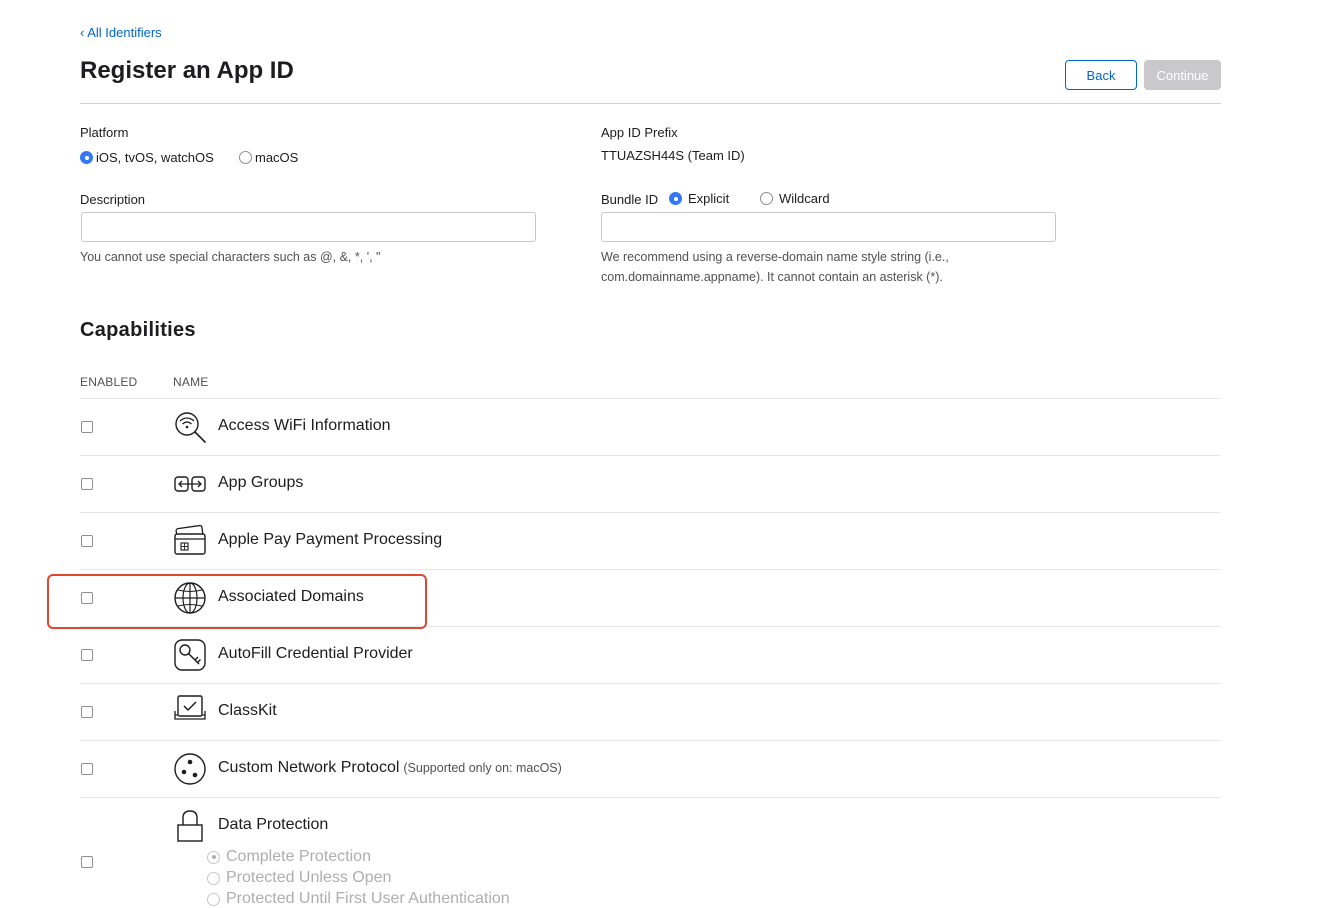  What do you see at coordinates (213, 899) in the screenshot?
I see `data-protection-first-auth-radio` at bounding box center [213, 899].